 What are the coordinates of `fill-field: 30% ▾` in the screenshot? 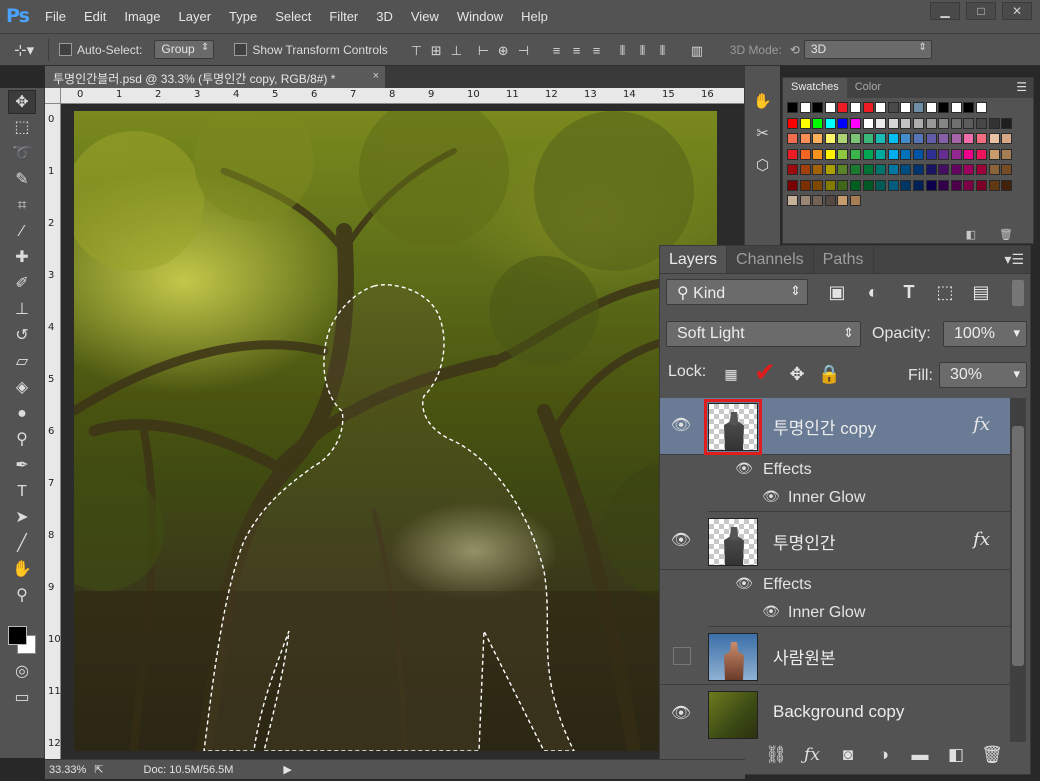 It's located at (983, 375).